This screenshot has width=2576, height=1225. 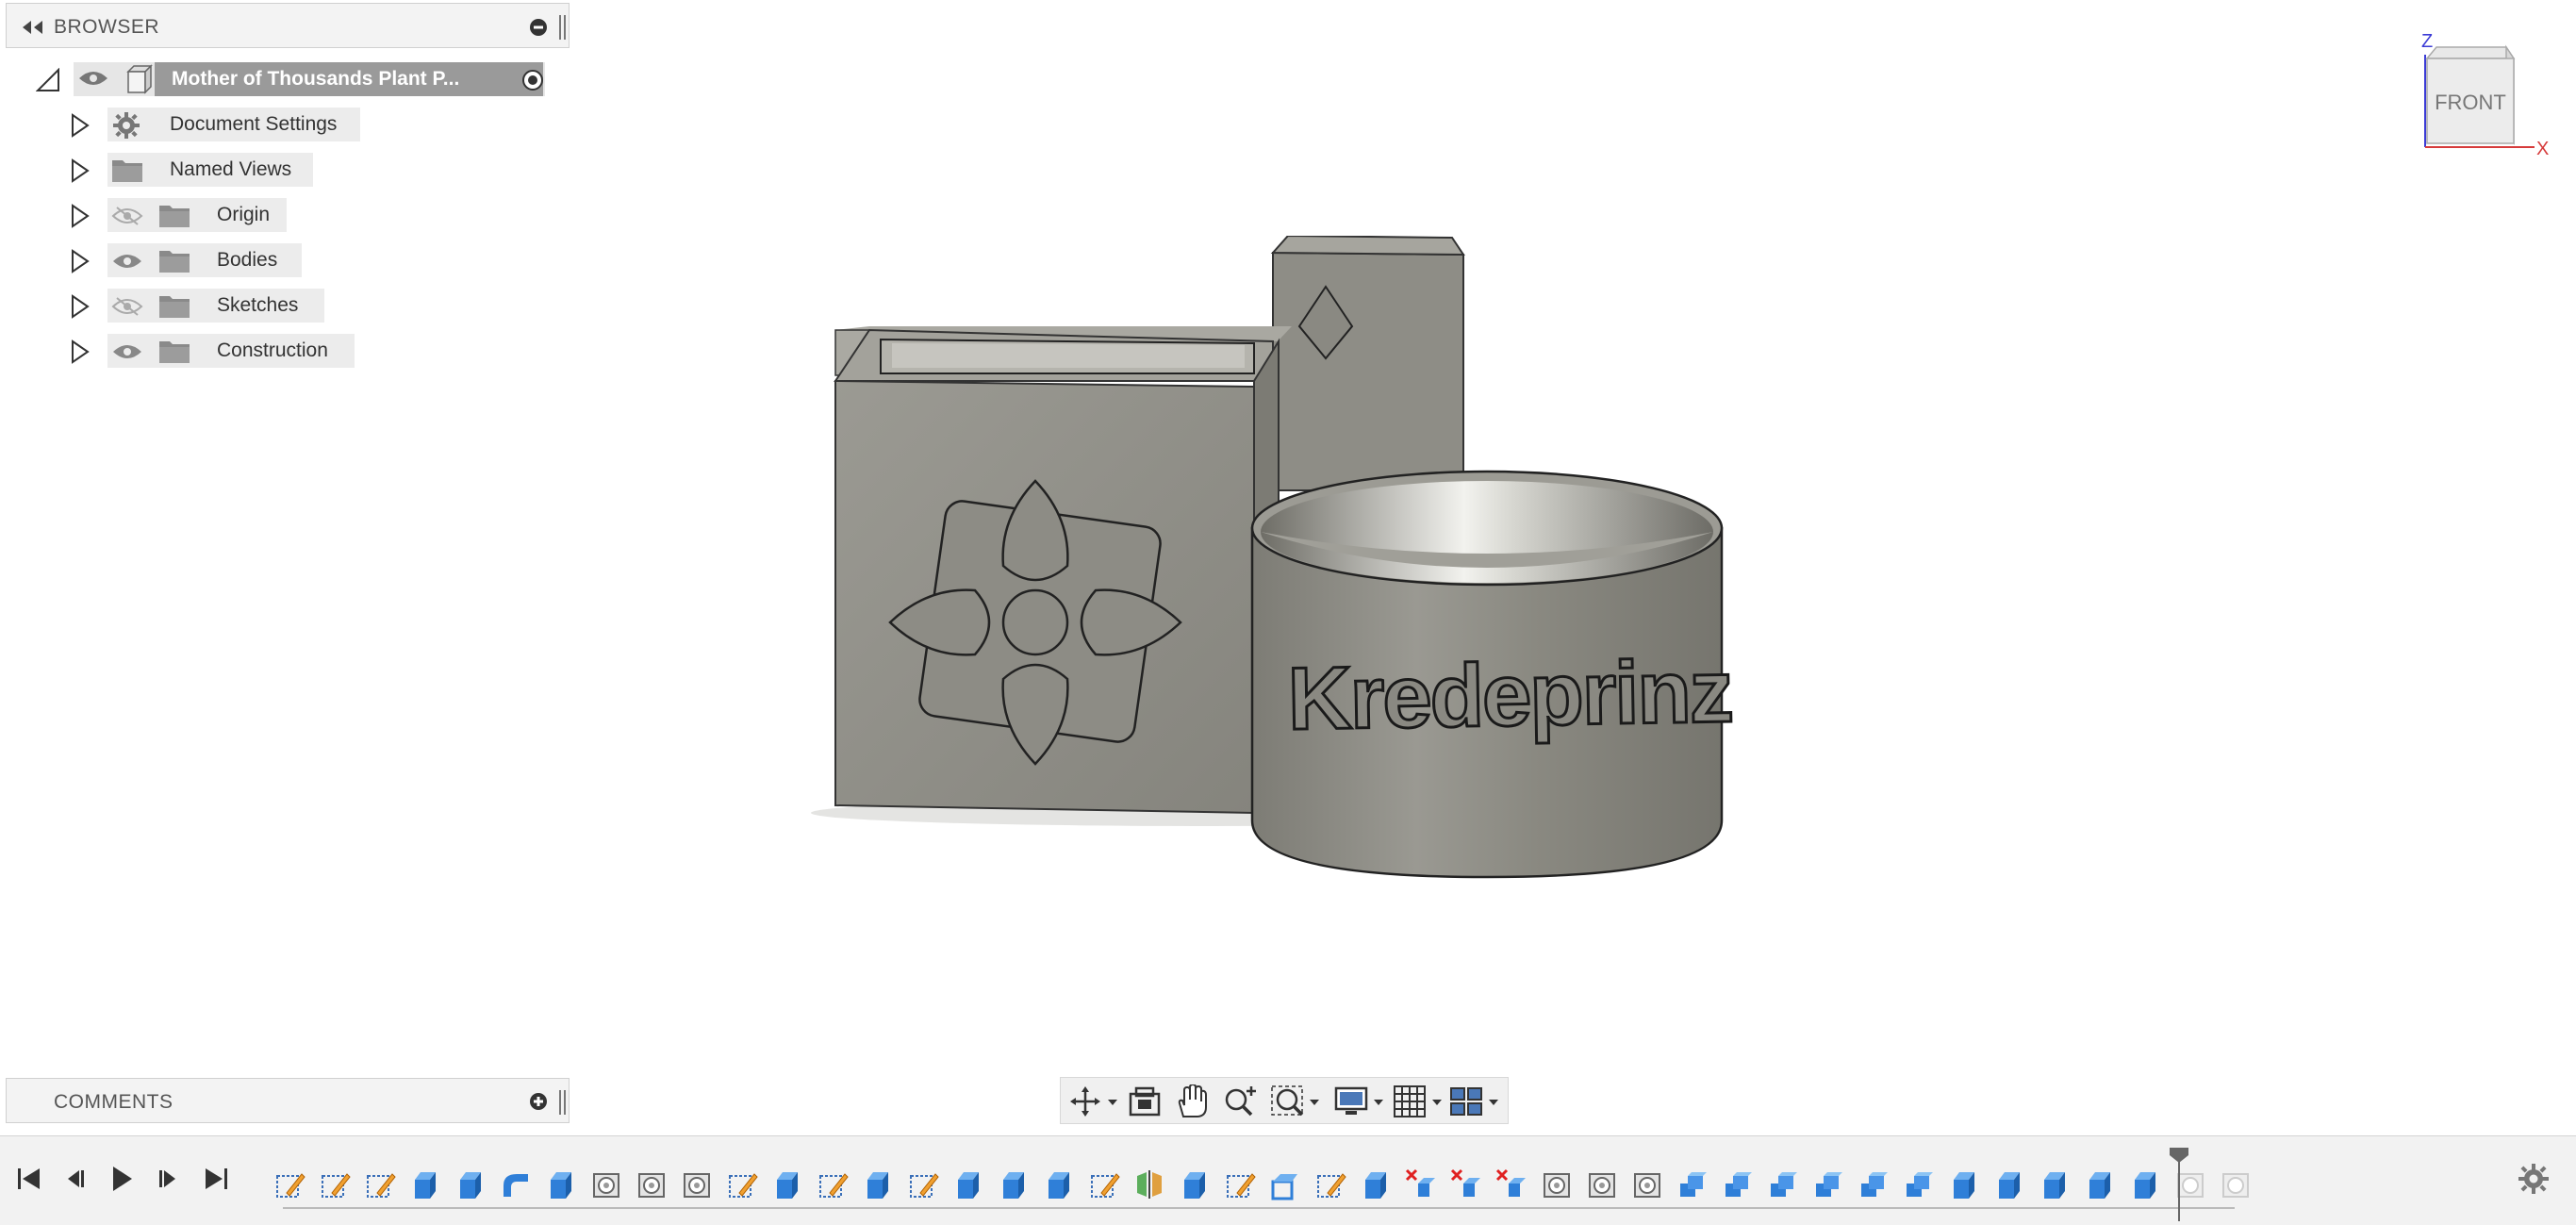 I want to click on comments-panel: COMMENTS, so click(x=288, y=1100).